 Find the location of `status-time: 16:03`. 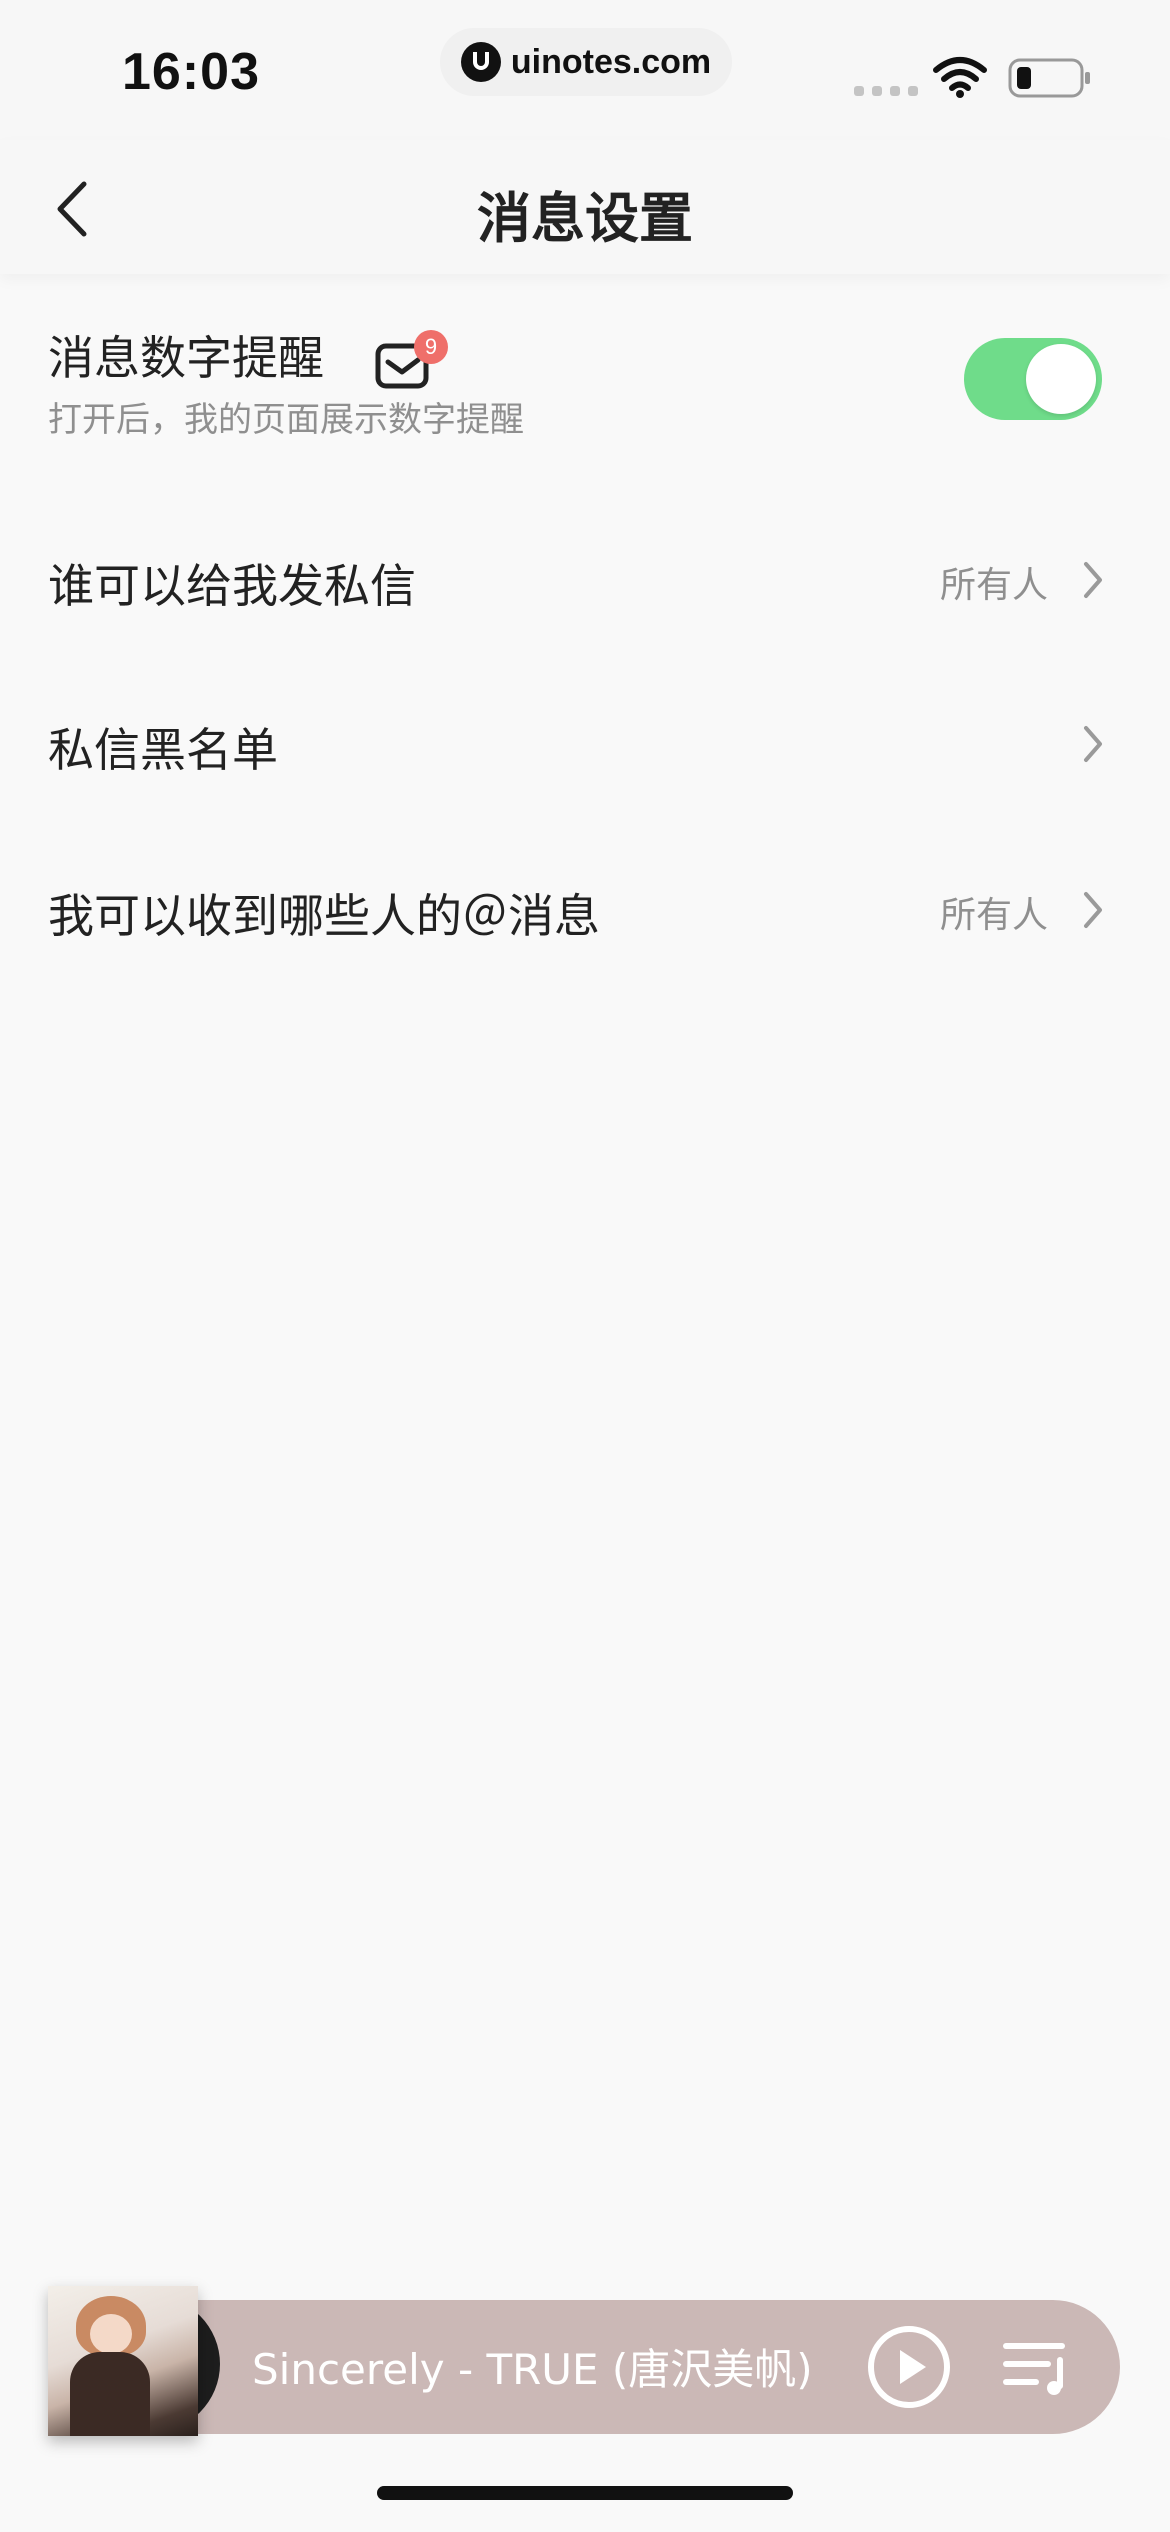

status-time: 16:03 is located at coordinates (191, 72).